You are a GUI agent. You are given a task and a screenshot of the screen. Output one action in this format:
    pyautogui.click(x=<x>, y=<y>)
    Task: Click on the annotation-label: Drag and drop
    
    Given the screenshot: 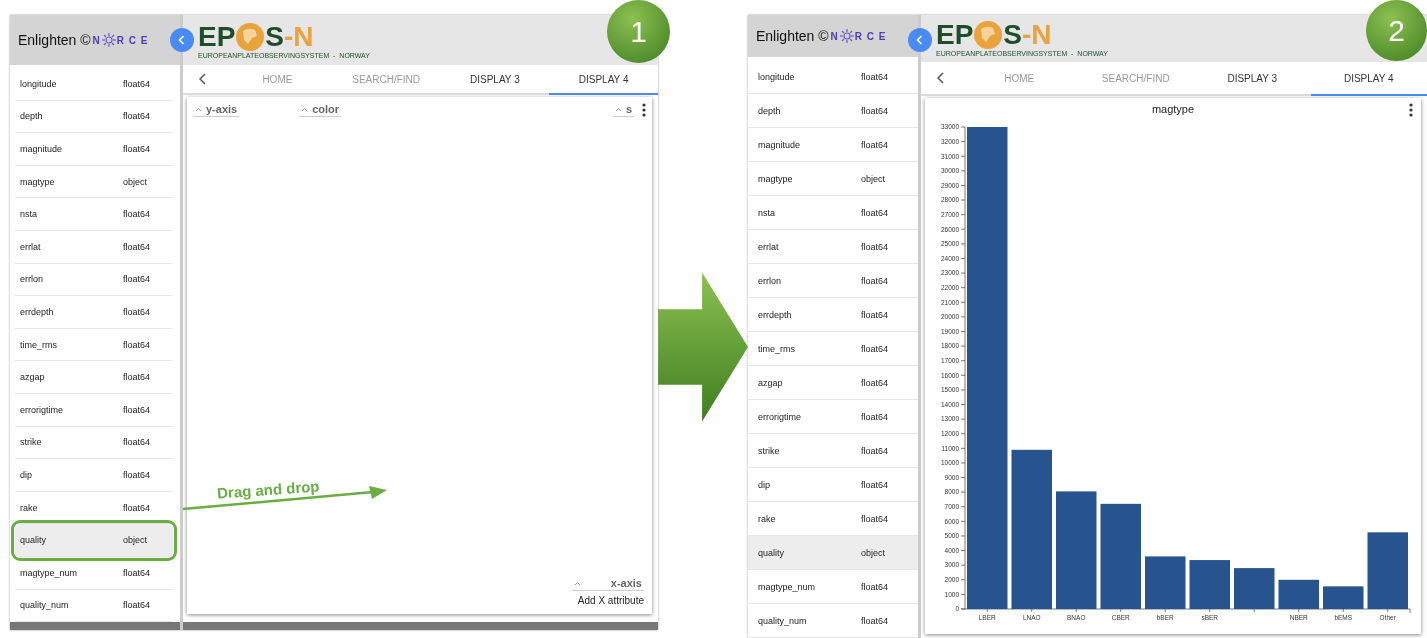 What is the action you would take?
    pyautogui.click(x=268, y=489)
    